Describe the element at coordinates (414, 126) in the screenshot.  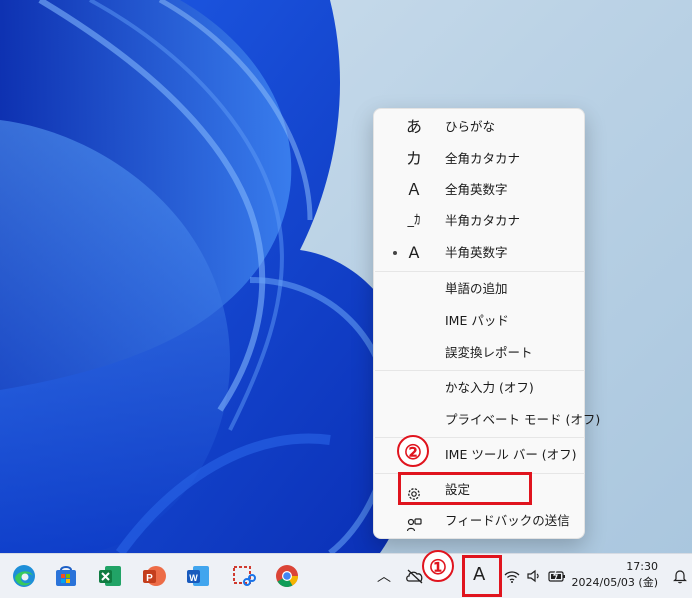
I see `hiragana-icon: あ` at that location.